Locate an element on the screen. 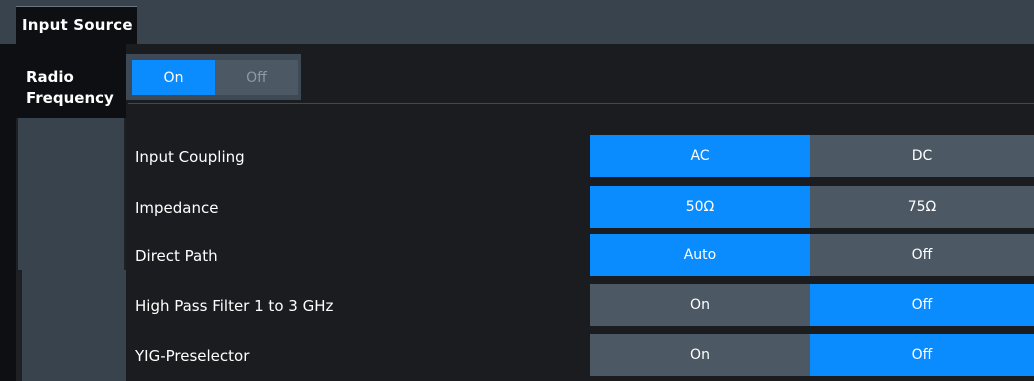 The width and height of the screenshot is (1034, 381). left-margin is located at coordinates (8, 212).